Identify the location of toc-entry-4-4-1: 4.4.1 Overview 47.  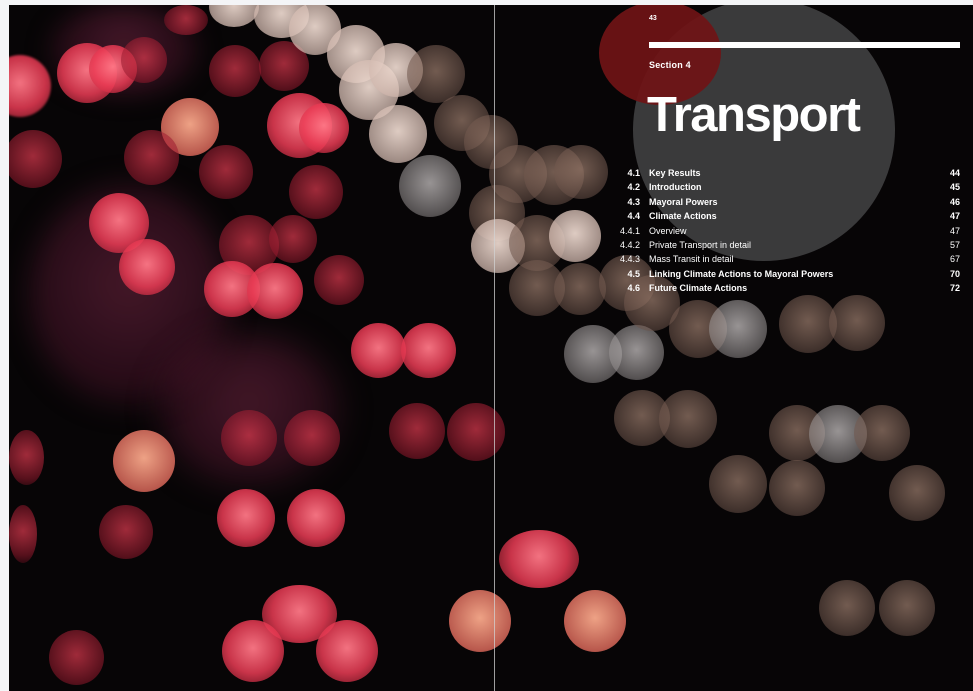
(784, 231).